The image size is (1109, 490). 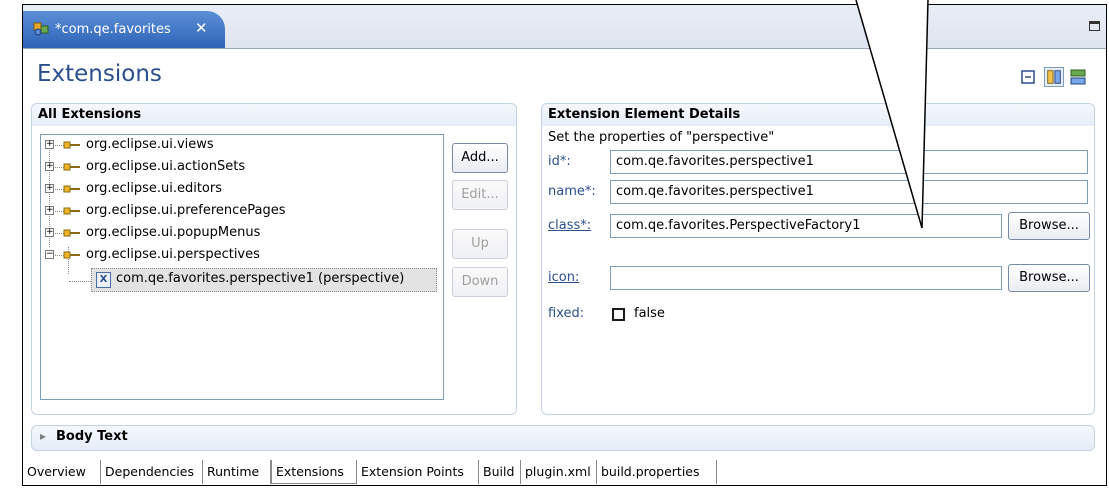 What do you see at coordinates (559, 472) in the screenshot?
I see `tab-plugin-xml: plugin.xml` at bounding box center [559, 472].